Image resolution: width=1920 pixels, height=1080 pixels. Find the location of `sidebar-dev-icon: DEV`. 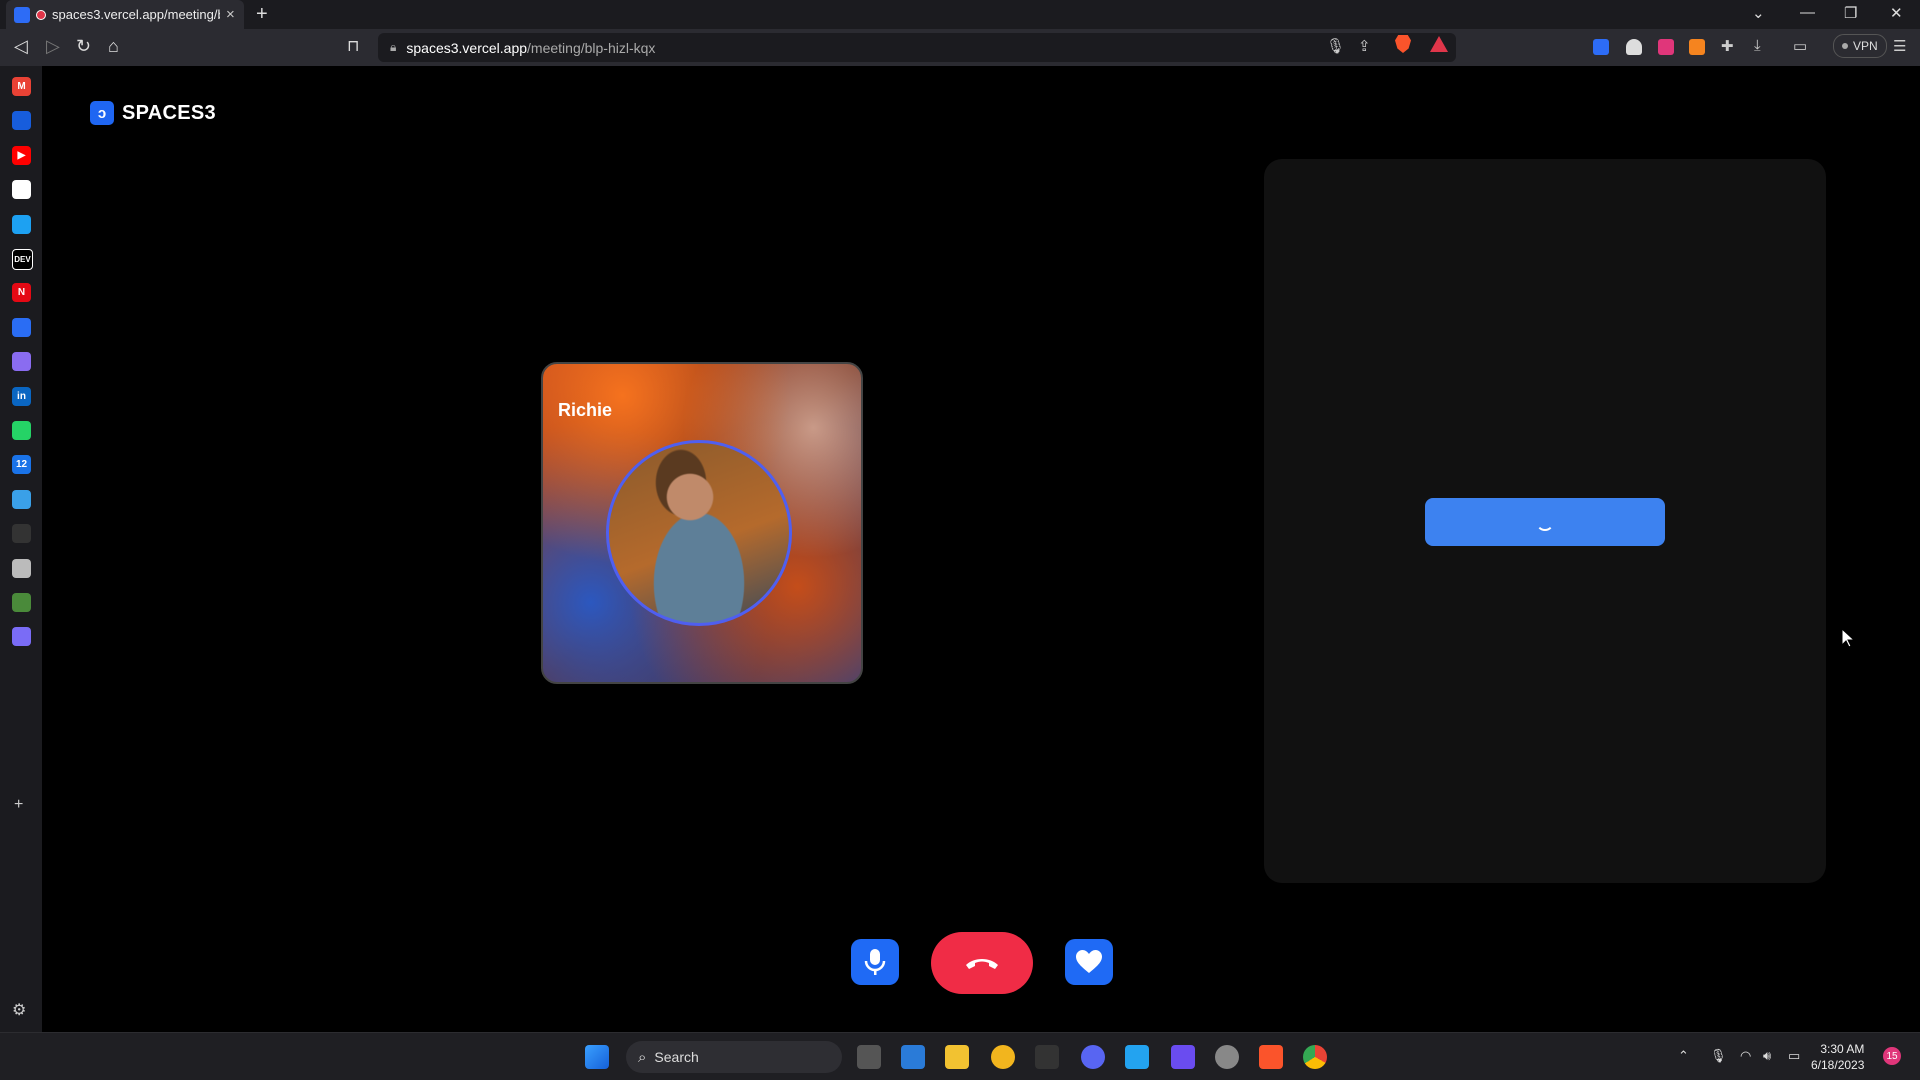

sidebar-dev-icon: DEV is located at coordinates (22, 259).